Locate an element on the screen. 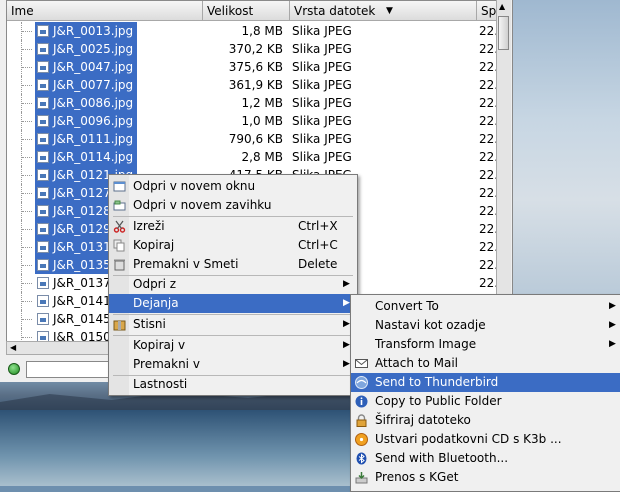 The image size is (620, 492). file-name: J&R_0135 is located at coordinates (82, 265).